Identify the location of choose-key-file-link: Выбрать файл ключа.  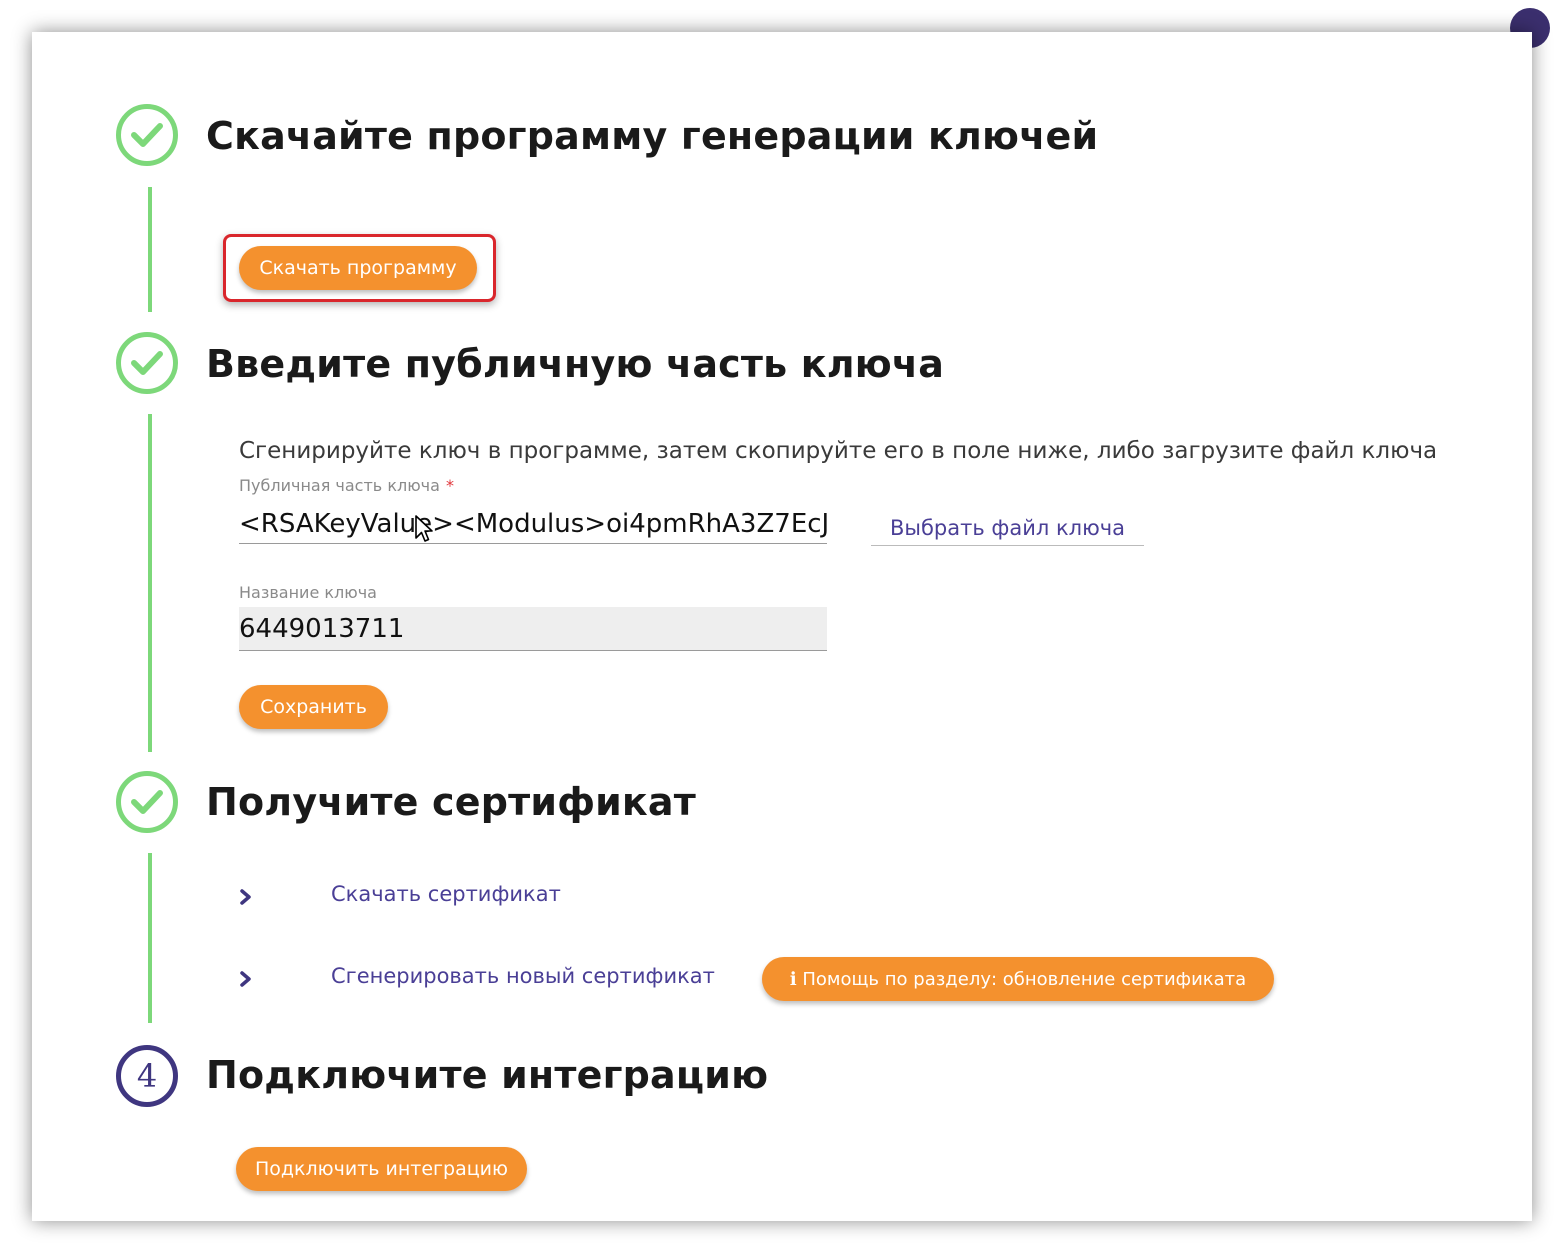
(1007, 531).